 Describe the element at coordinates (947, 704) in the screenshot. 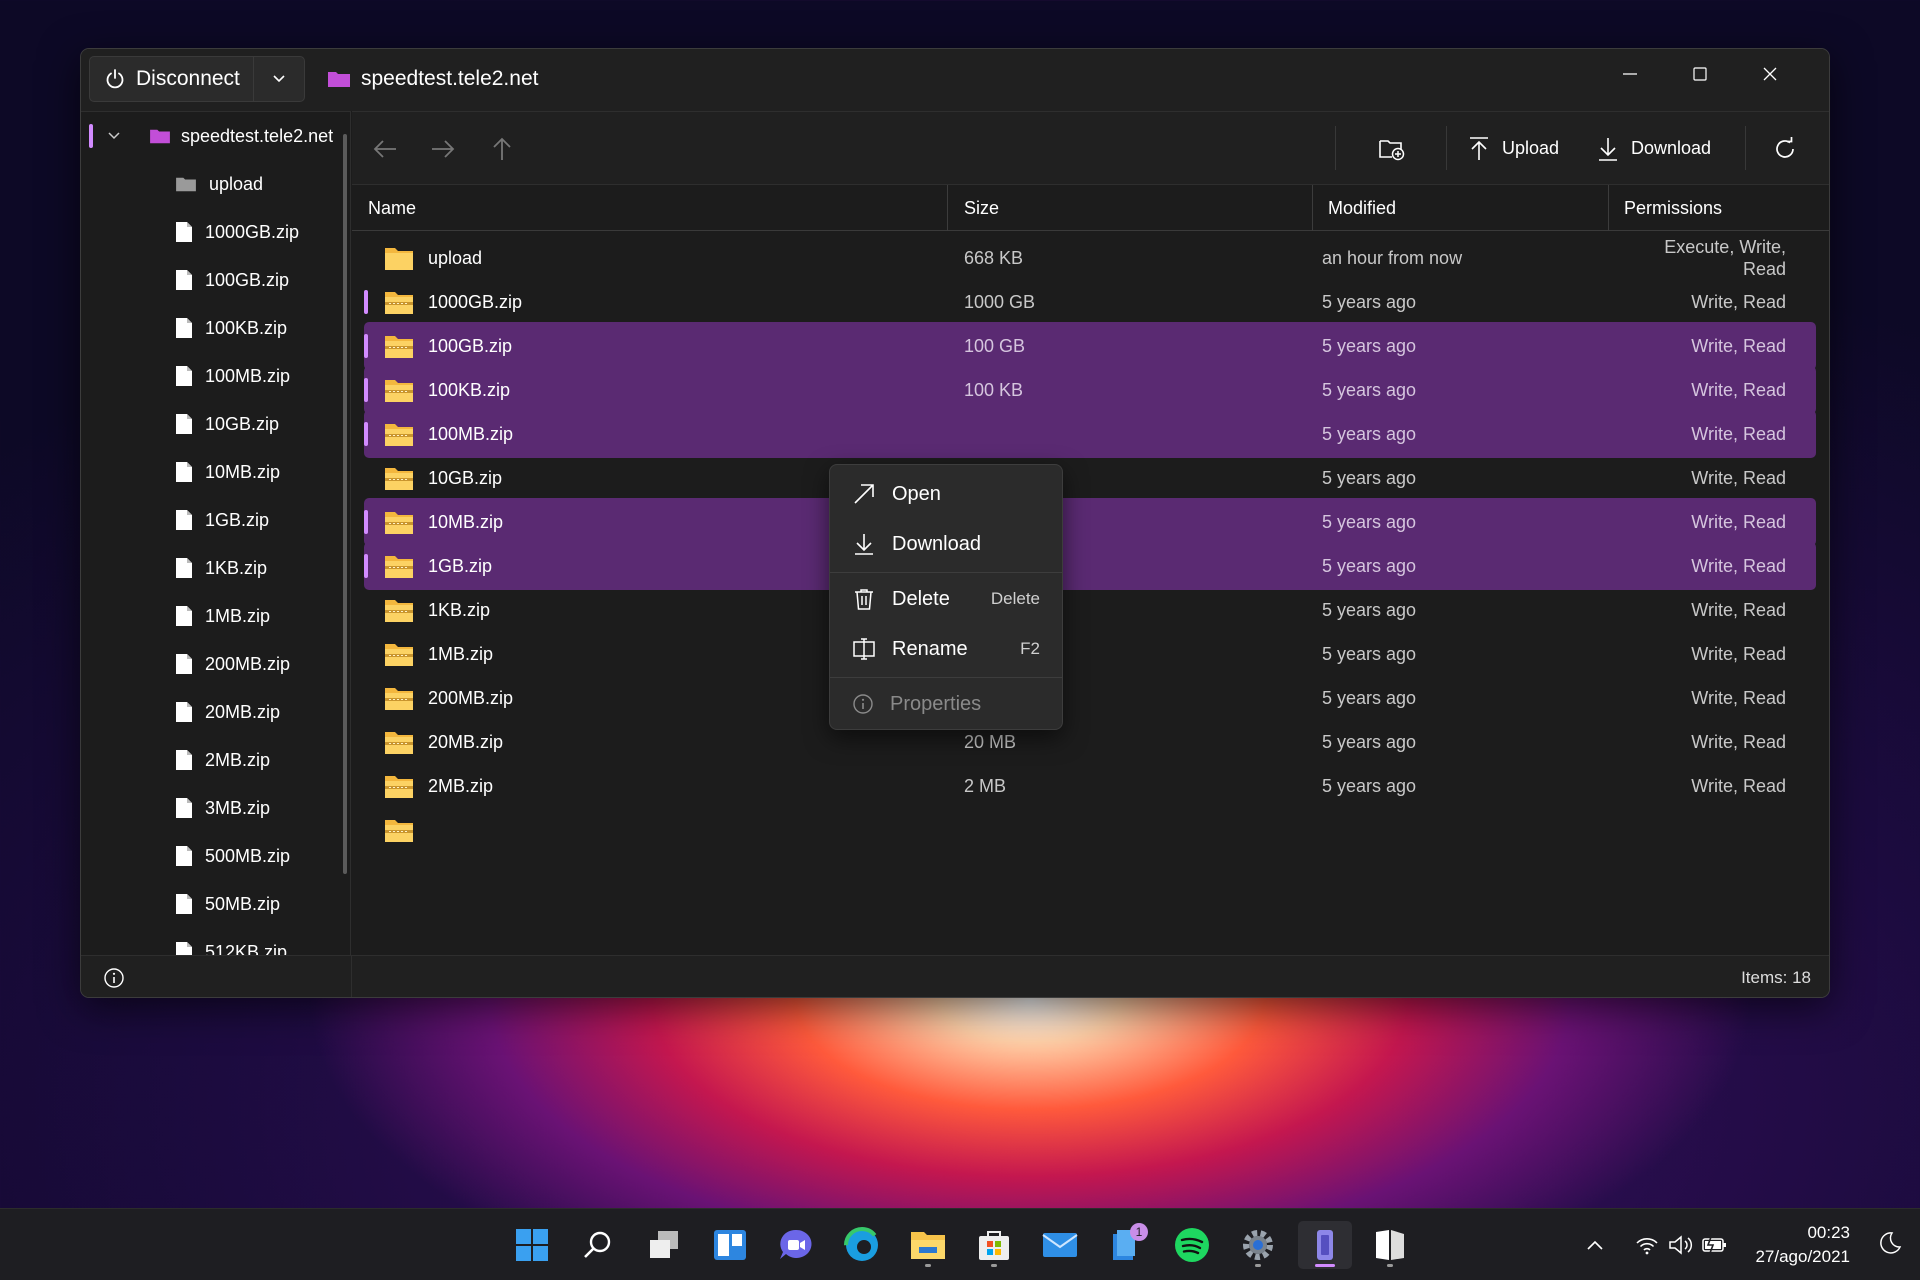

I see `menu-item-properties: Properties` at that location.